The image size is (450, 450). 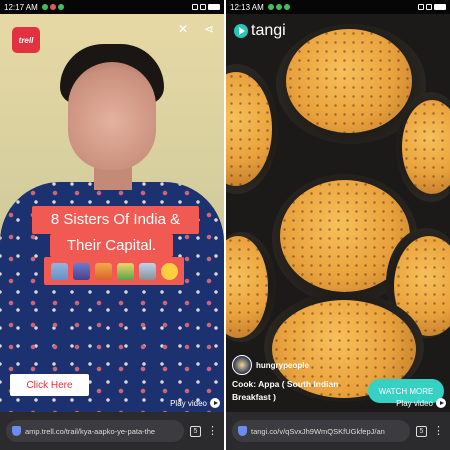 What do you see at coordinates (115, 220) in the screenshot?
I see `caption-line-1: 8 Sisters Of India &` at bounding box center [115, 220].